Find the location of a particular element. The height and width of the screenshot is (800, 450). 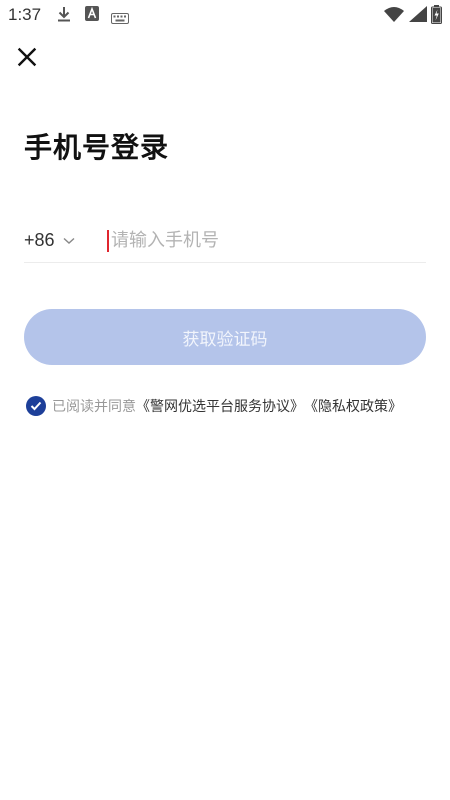

checkmark-icon is located at coordinates (36, 406).